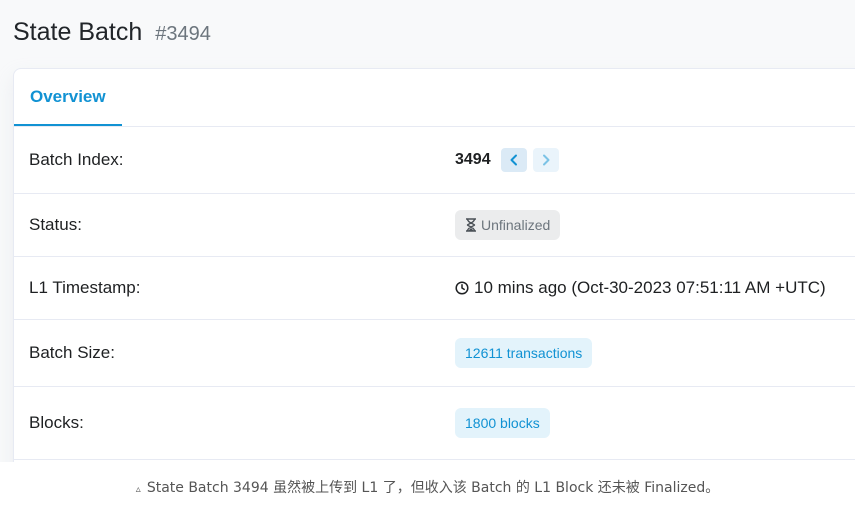  I want to click on status-badge: Unfinalized, so click(508, 225).